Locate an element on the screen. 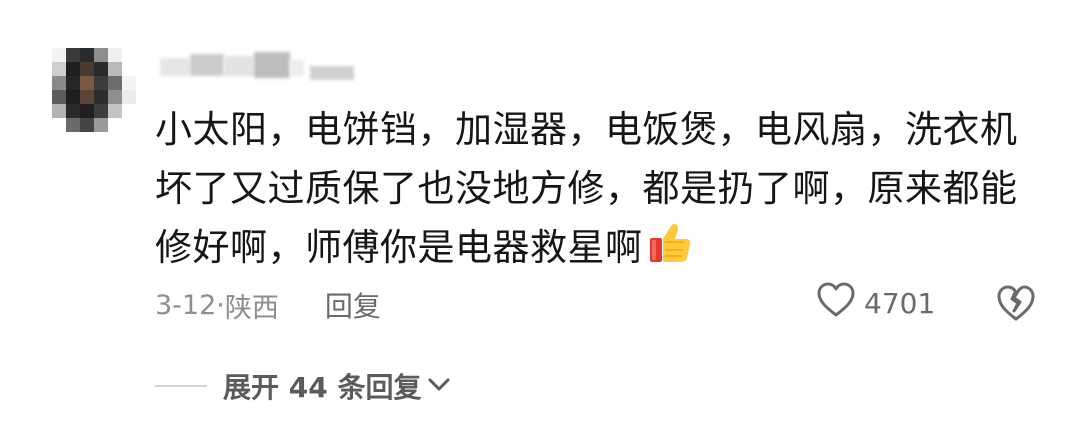 This screenshot has height=447, width=1080. comment-line-1: 小太阳，电饼铛，加湿器，电饭煲，电风扇，洗衣机 is located at coordinates (586, 129).